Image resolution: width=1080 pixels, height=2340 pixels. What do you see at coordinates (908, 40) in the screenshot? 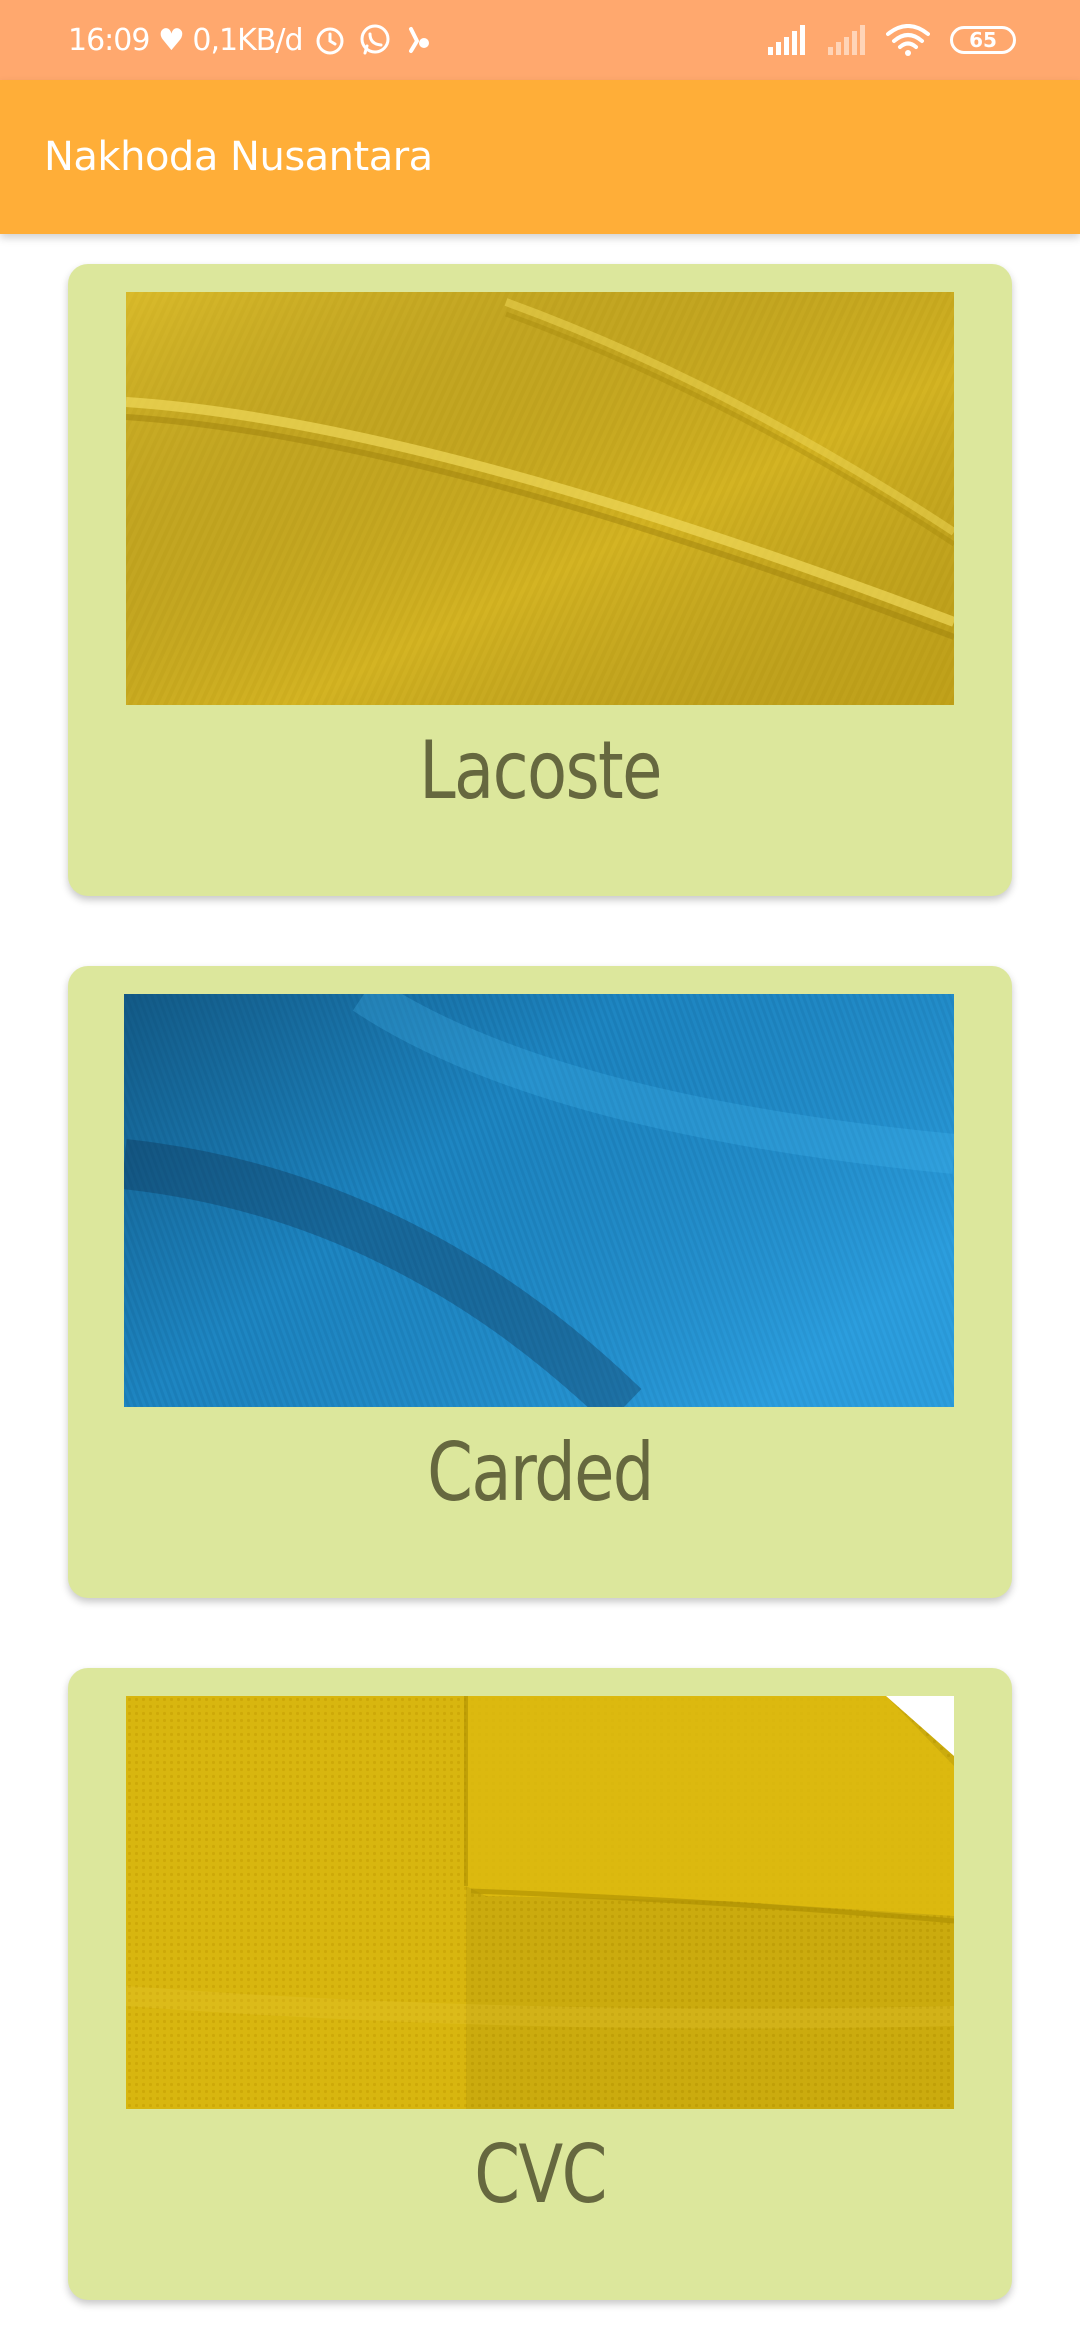
I see `wifi-icon` at bounding box center [908, 40].